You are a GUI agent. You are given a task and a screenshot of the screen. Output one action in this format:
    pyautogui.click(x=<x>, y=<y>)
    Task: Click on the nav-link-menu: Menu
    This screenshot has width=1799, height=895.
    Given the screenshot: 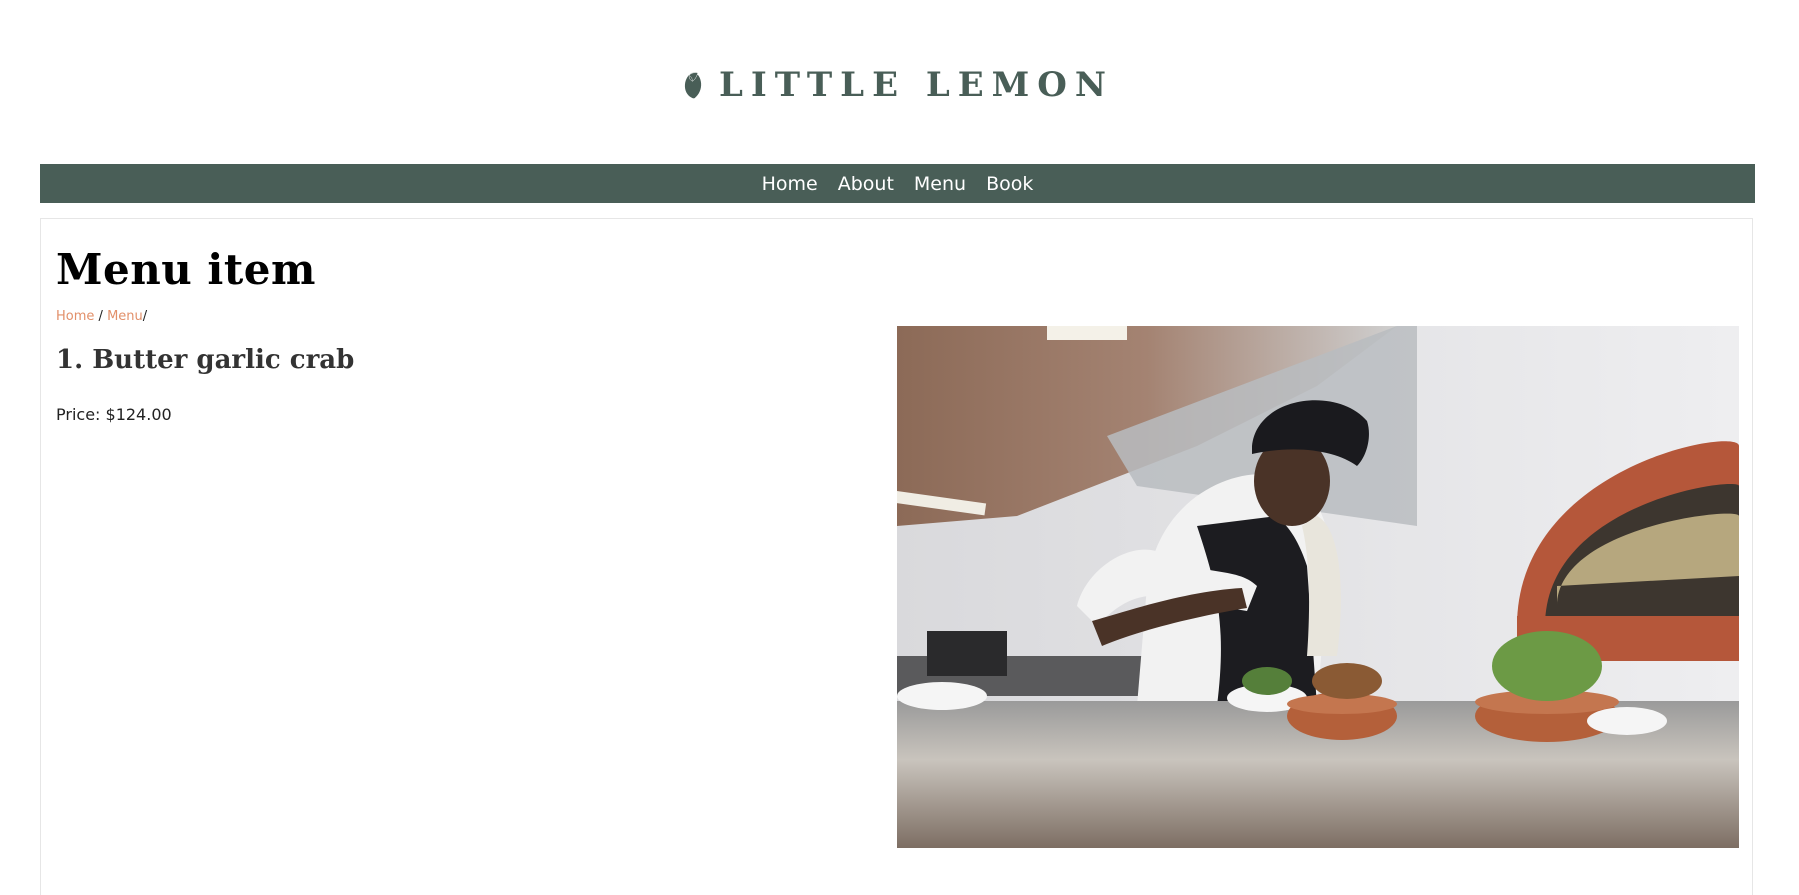 What is the action you would take?
    pyautogui.click(x=940, y=184)
    